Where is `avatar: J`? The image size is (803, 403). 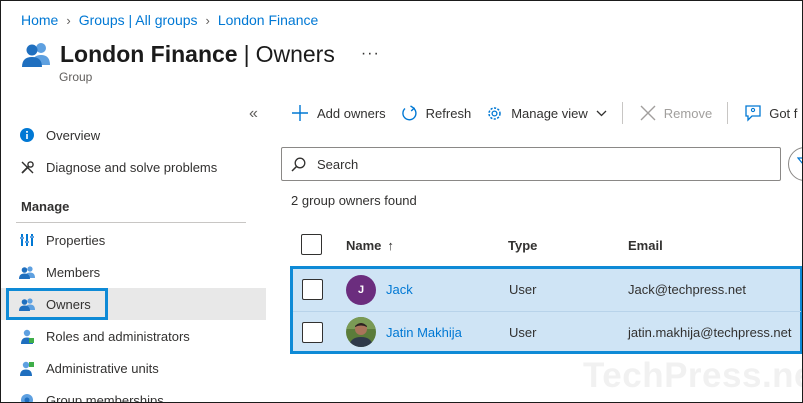 avatar: J is located at coordinates (361, 289).